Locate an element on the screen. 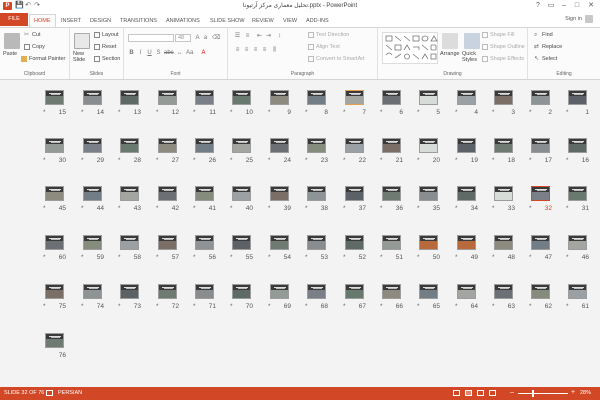 The image size is (600, 400). ribbon-display-icon: ▭ is located at coordinates (551, 5).